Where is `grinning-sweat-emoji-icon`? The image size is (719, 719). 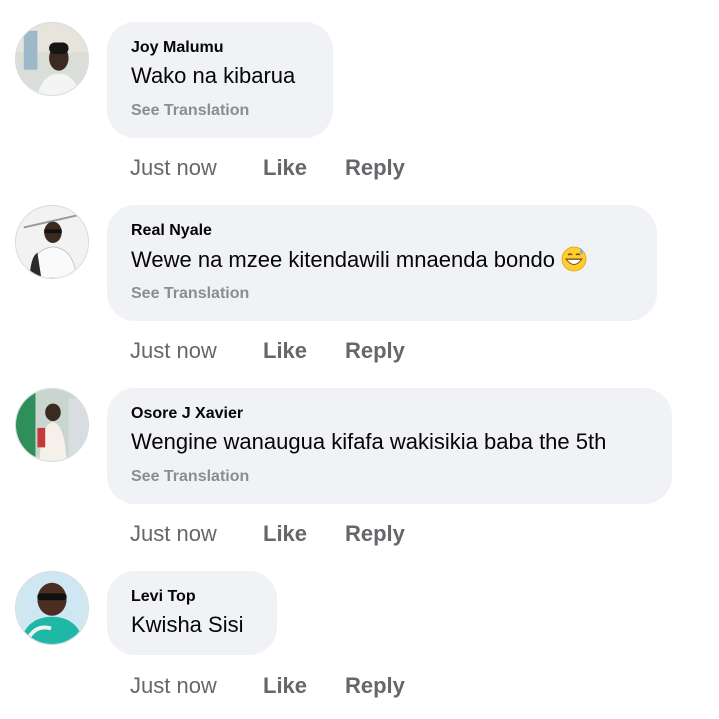
grinning-sweat-emoji-icon is located at coordinates (574, 259).